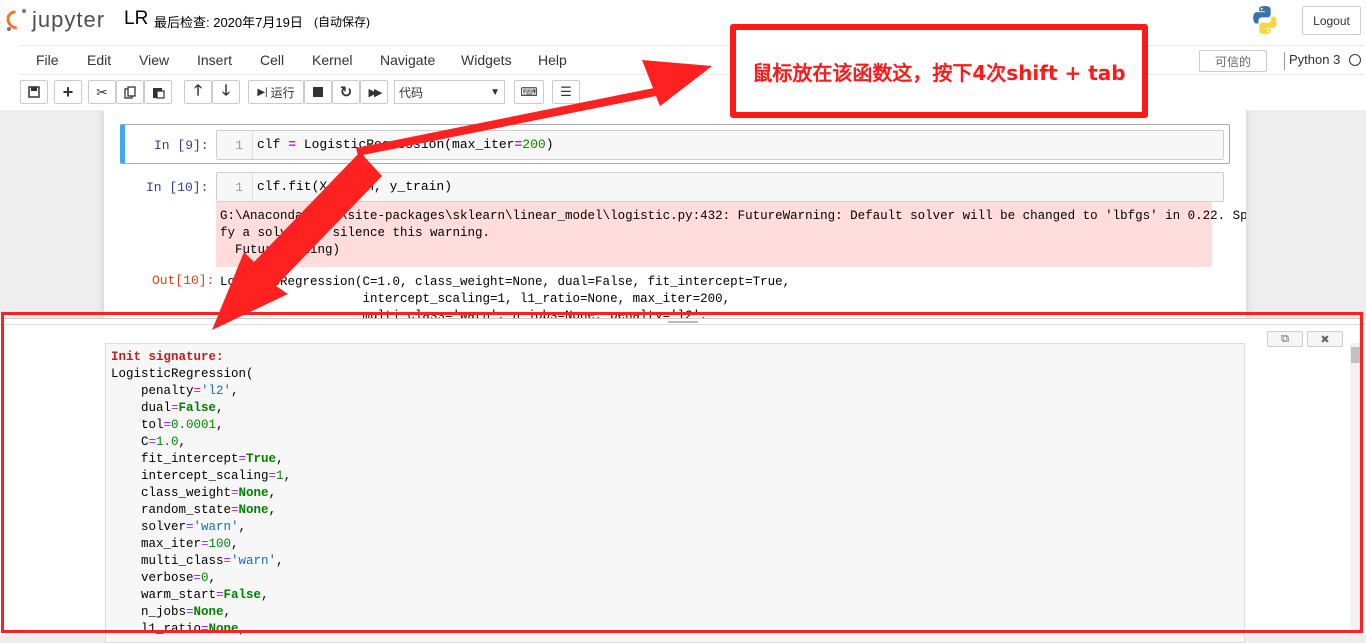 The image size is (1366, 643). What do you see at coordinates (332, 60) in the screenshot?
I see `menu-kernel: Kernel` at bounding box center [332, 60].